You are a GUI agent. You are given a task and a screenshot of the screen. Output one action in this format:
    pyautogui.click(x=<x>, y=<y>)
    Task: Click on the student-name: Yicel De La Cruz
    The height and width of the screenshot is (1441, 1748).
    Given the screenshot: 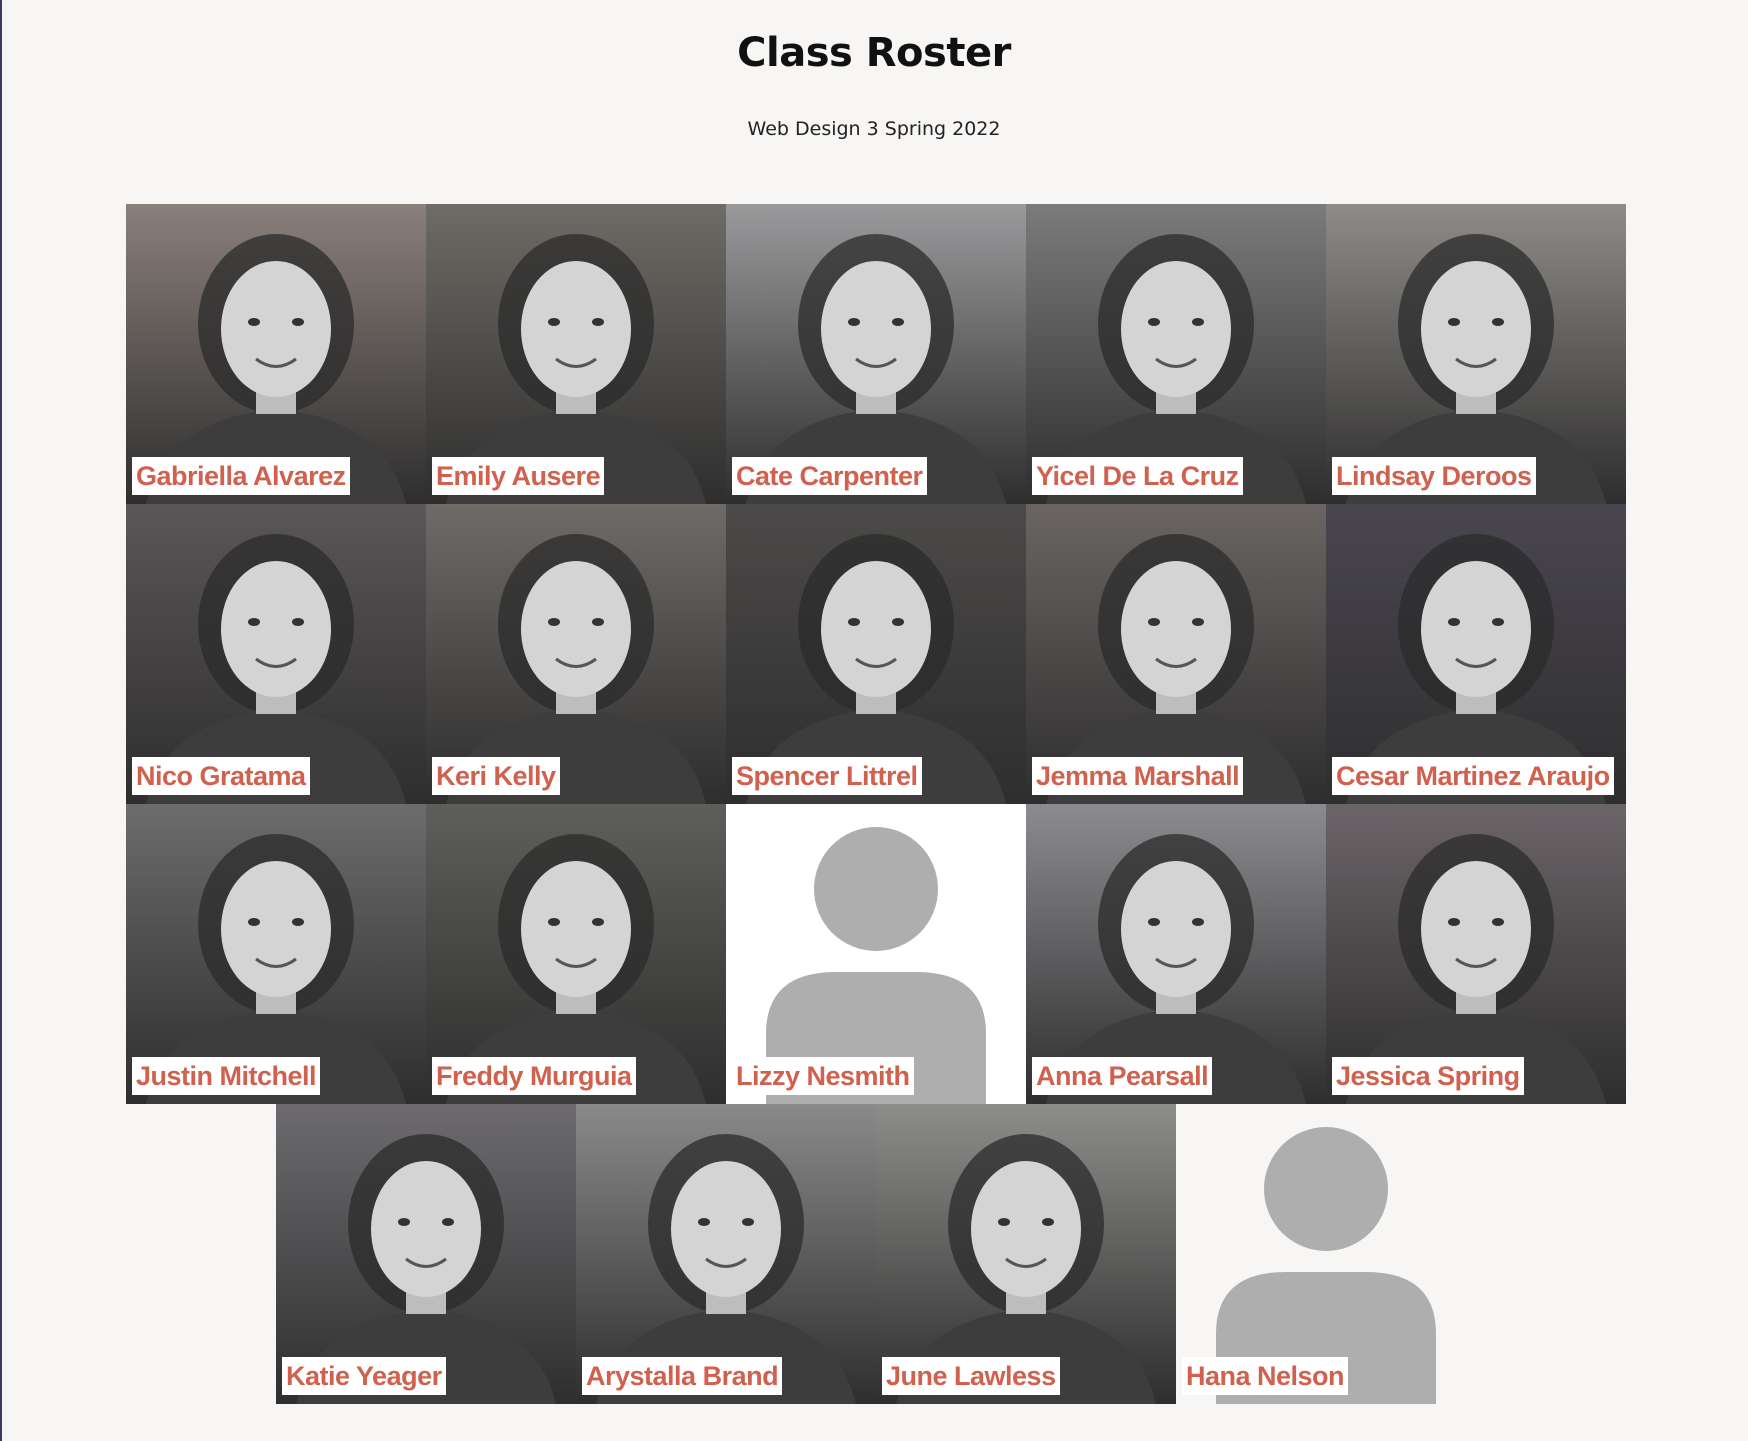 What is the action you would take?
    pyautogui.click(x=1137, y=476)
    